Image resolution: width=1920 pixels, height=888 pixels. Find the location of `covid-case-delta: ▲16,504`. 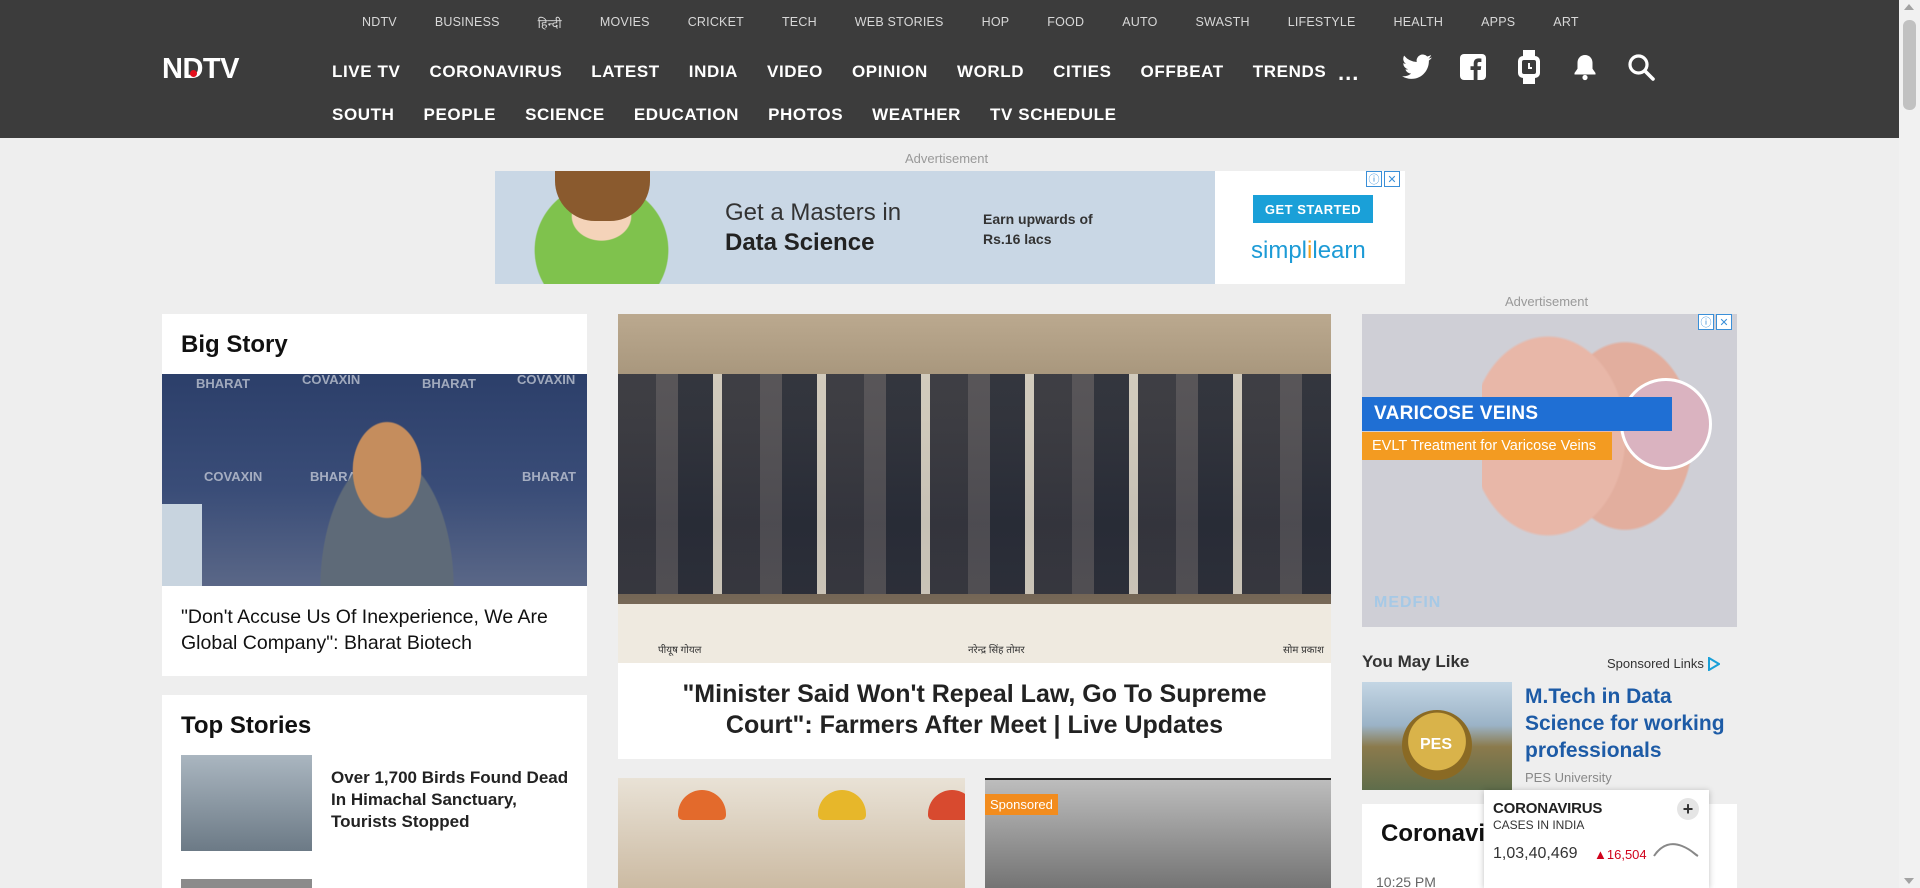

covid-case-delta: ▲16,504 is located at coordinates (1620, 854).